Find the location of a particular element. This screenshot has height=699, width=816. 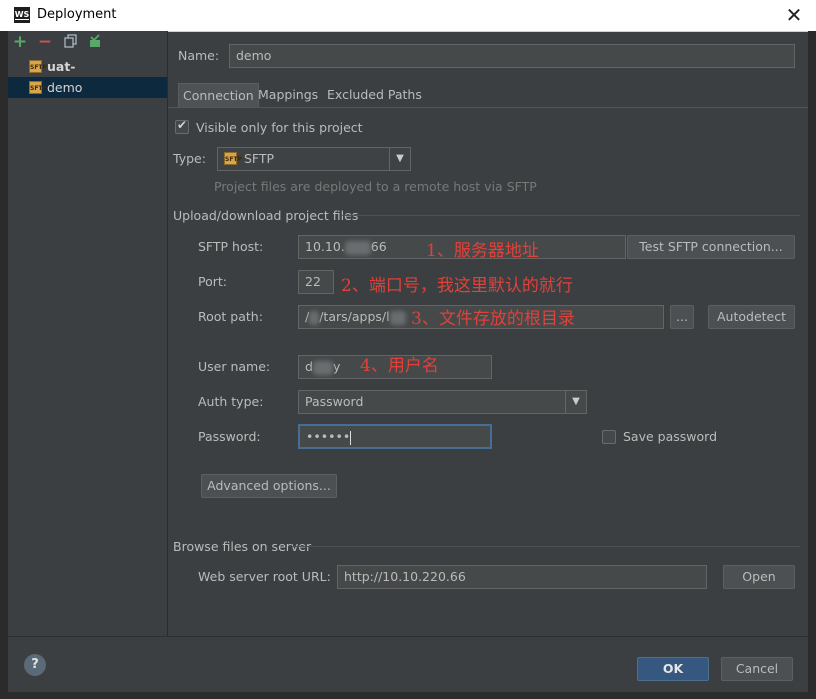

port-label: Port: is located at coordinates (212, 281).